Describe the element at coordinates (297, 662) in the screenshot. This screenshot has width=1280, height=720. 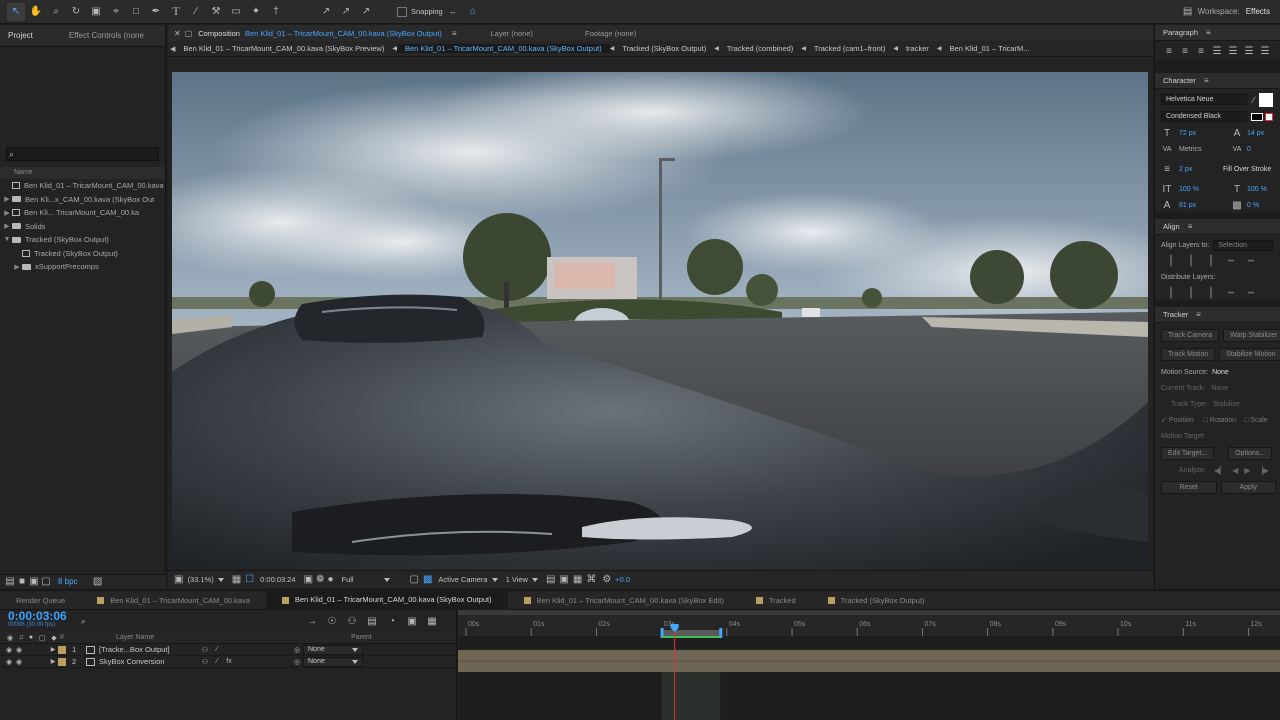
I see `pickwhip-icon: ◎` at that location.